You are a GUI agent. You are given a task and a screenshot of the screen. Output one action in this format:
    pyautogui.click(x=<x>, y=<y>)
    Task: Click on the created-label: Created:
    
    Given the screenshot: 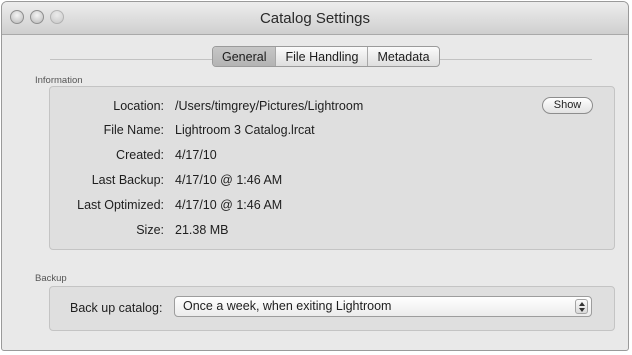 What is the action you would take?
    pyautogui.click(x=140, y=155)
    